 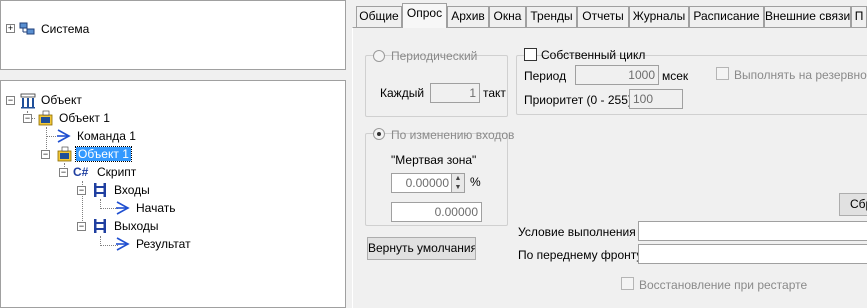 I want to click on deadzone-field: 0.00000, so click(x=422, y=183).